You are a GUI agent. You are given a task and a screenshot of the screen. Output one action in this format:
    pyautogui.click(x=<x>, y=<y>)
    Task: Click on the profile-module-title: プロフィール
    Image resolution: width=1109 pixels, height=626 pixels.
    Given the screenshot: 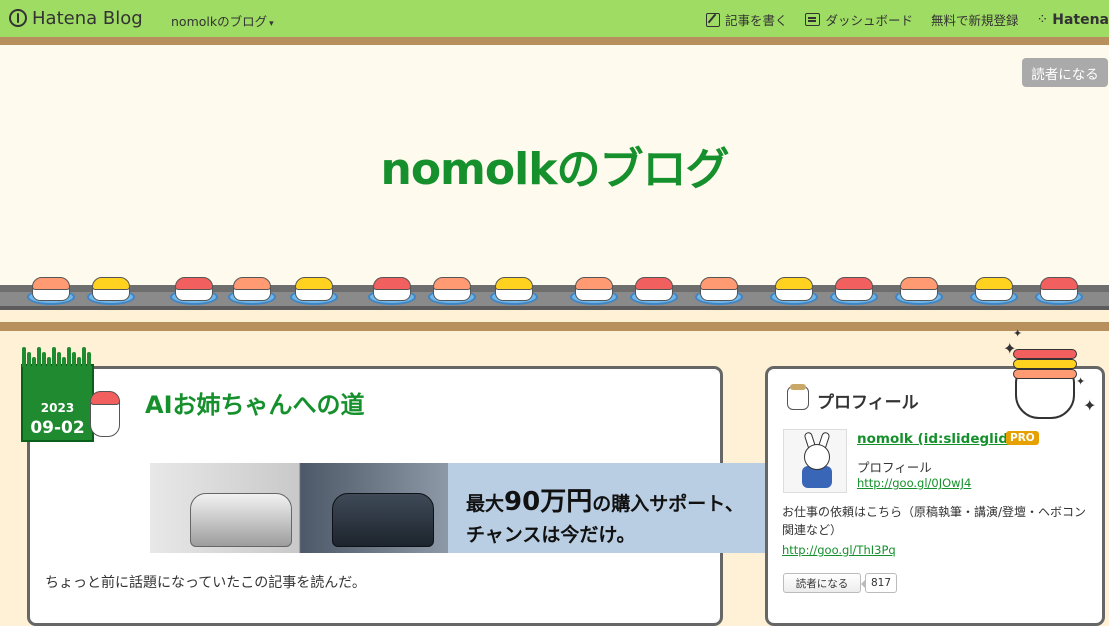 What is the action you would take?
    pyautogui.click(x=868, y=400)
    